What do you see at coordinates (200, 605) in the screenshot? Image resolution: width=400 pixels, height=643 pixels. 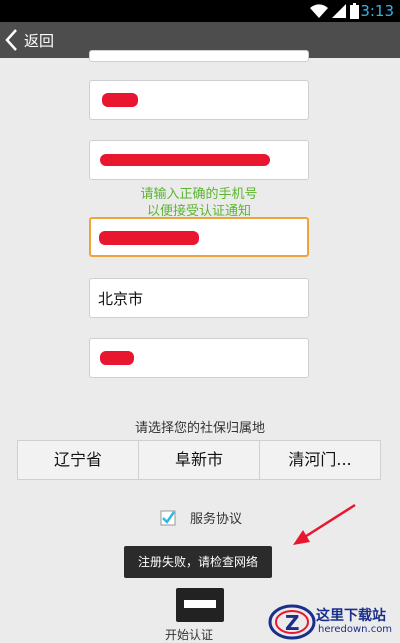 I see `id-card-icon` at bounding box center [200, 605].